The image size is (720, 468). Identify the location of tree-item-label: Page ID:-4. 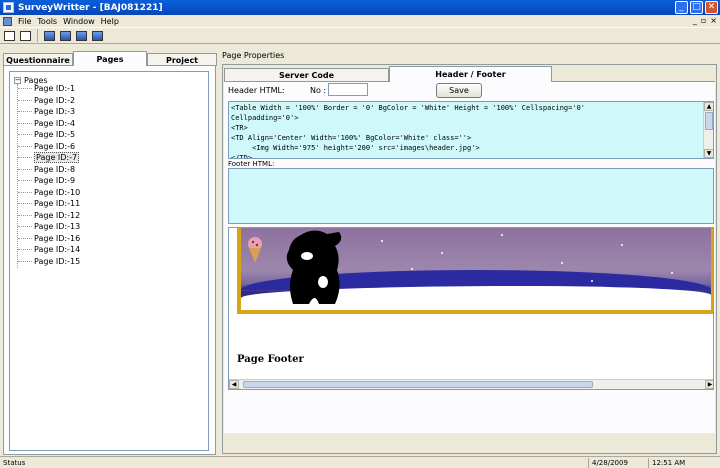
(55, 123).